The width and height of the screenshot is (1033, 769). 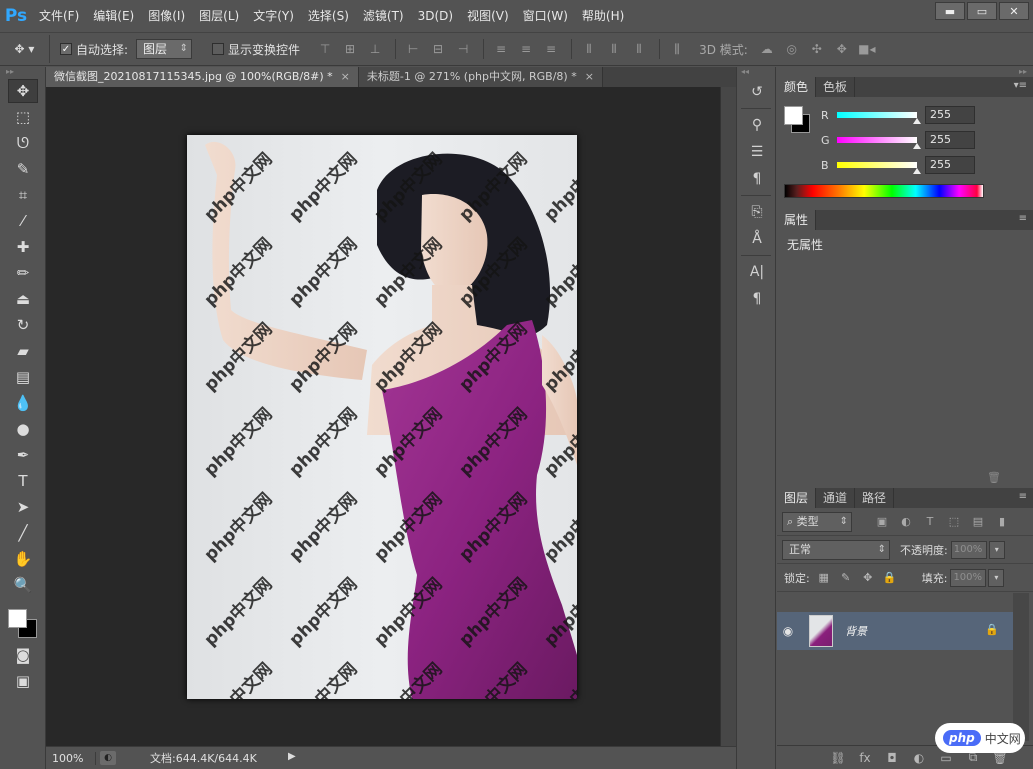 What do you see at coordinates (879, 118) in the screenshot?
I see `red-slider` at bounding box center [879, 118].